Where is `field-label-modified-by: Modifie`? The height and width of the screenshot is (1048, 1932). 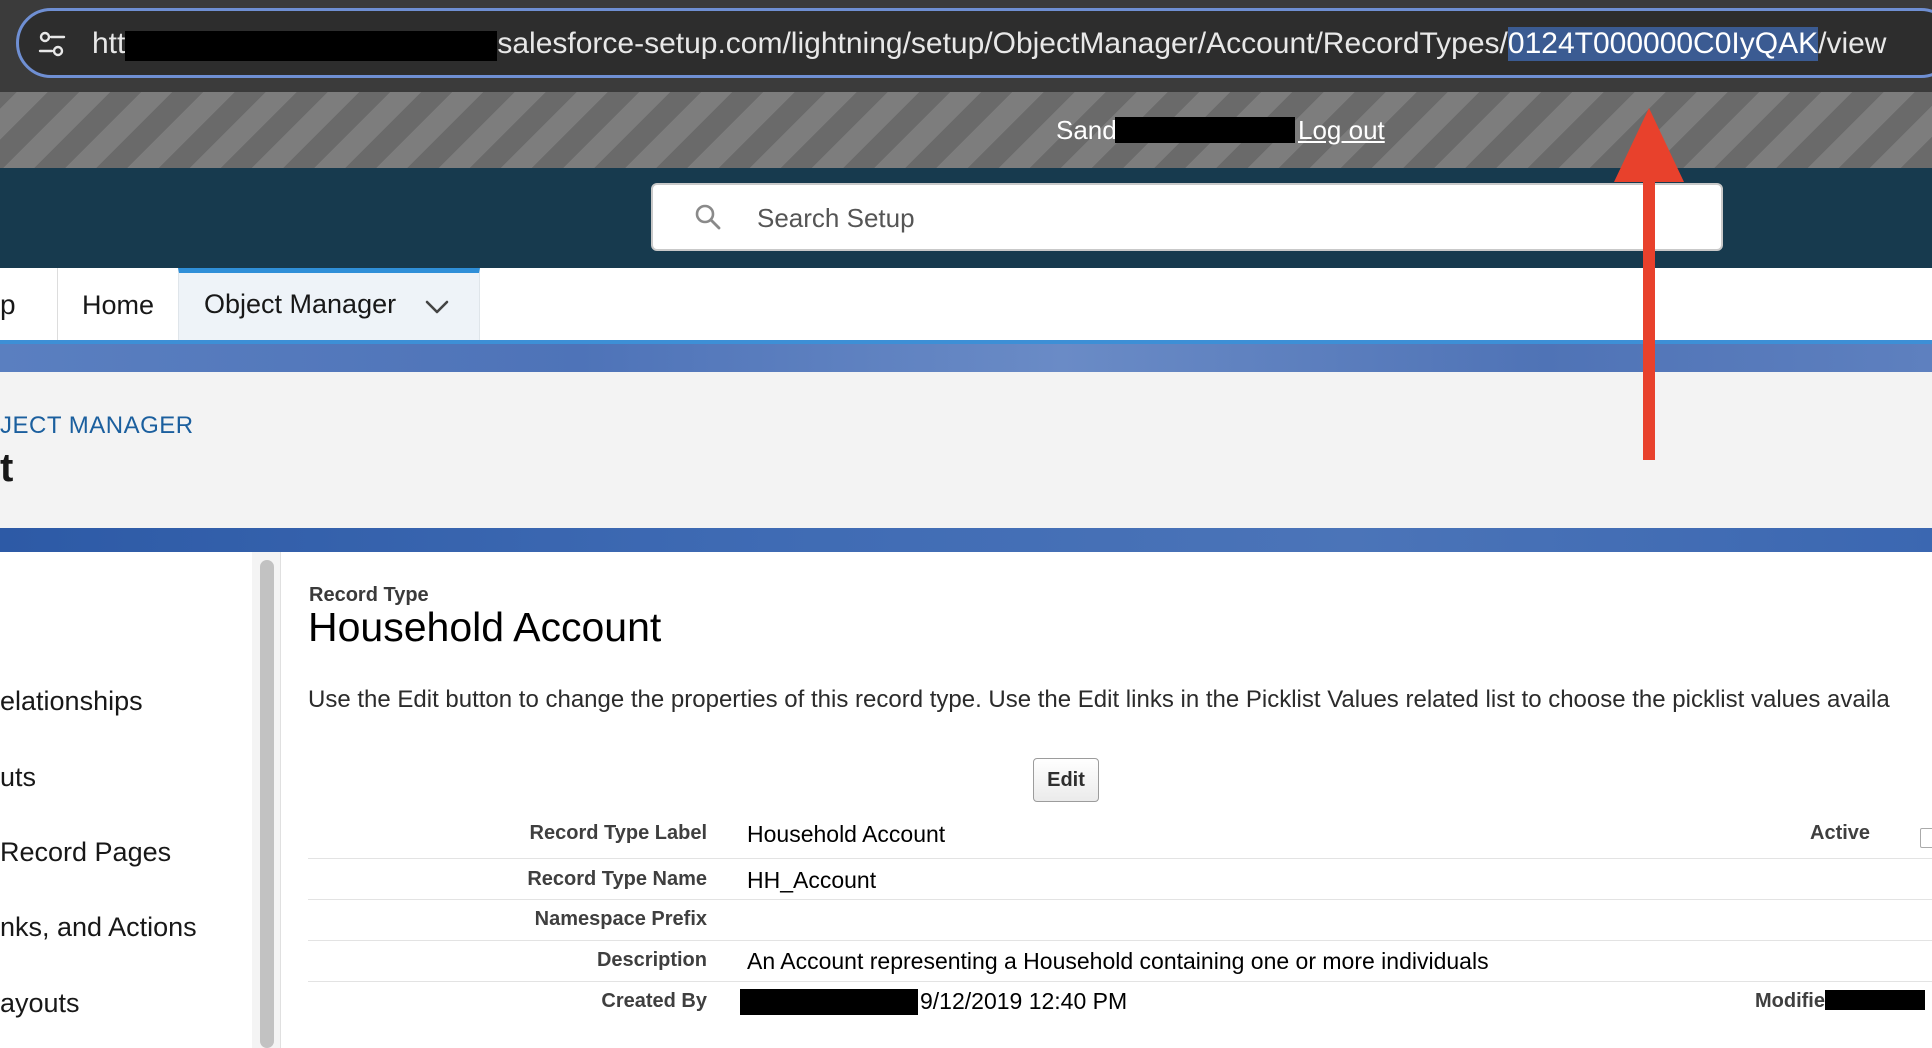
field-label-modified-by: Modifie is located at coordinates (1840, 1001).